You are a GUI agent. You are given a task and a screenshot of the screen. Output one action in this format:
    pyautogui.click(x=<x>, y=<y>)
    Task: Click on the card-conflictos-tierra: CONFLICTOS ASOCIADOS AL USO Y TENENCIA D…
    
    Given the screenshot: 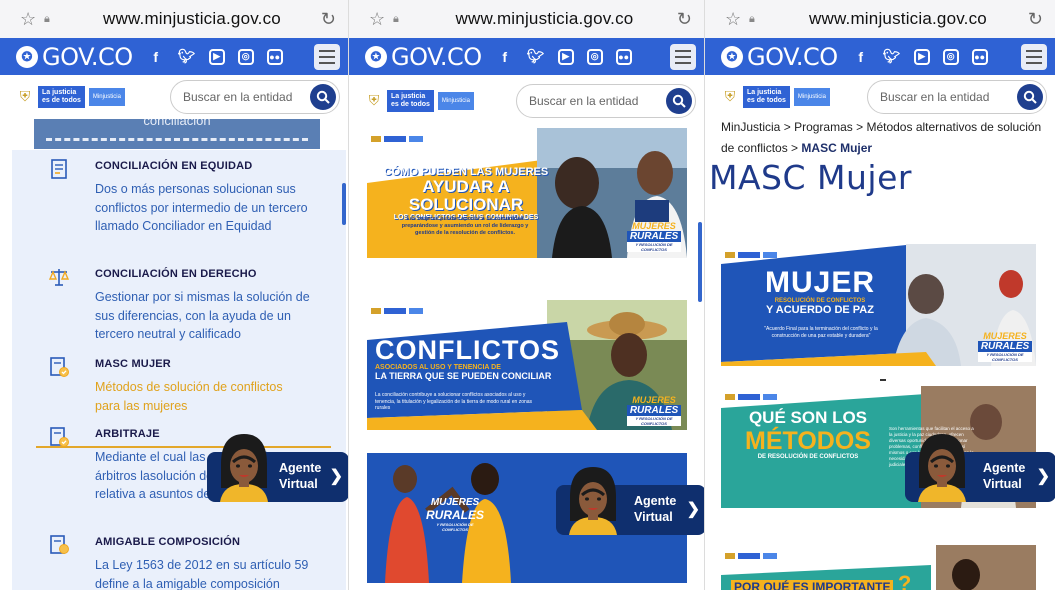 What is the action you would take?
    pyautogui.click(x=527, y=365)
    